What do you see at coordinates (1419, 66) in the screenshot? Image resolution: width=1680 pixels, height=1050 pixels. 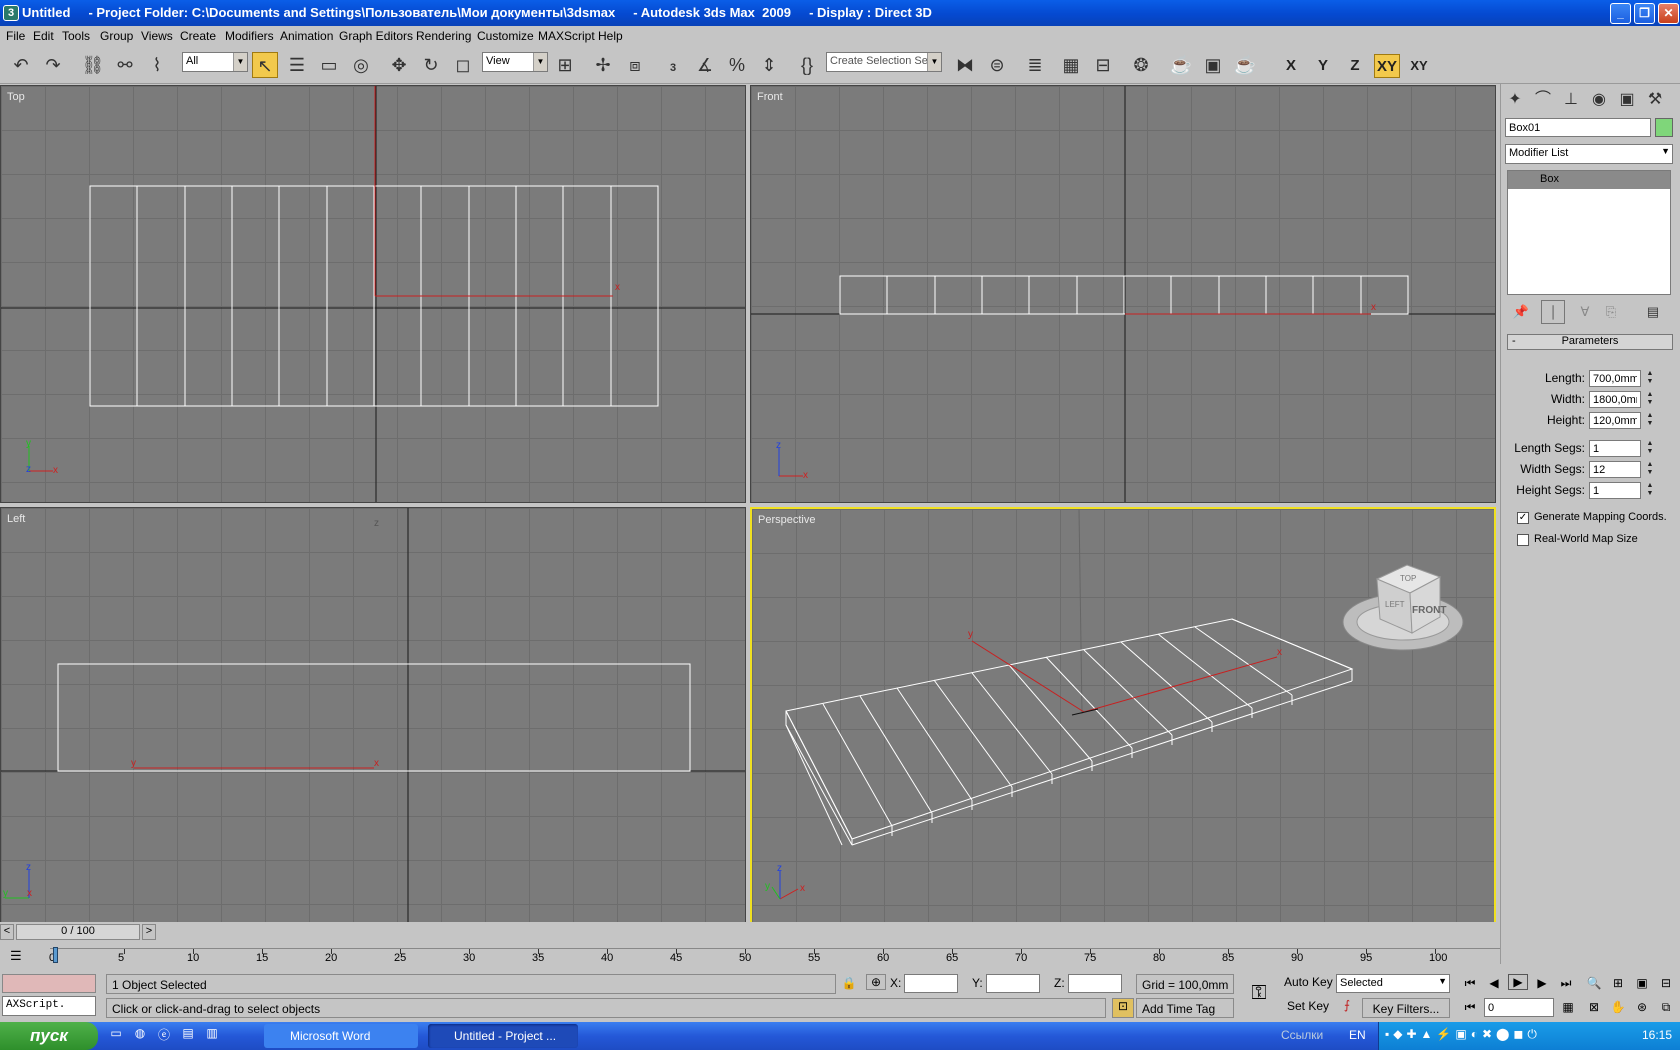 I see `restrict-to-plane-cycle-button: XY` at bounding box center [1419, 66].